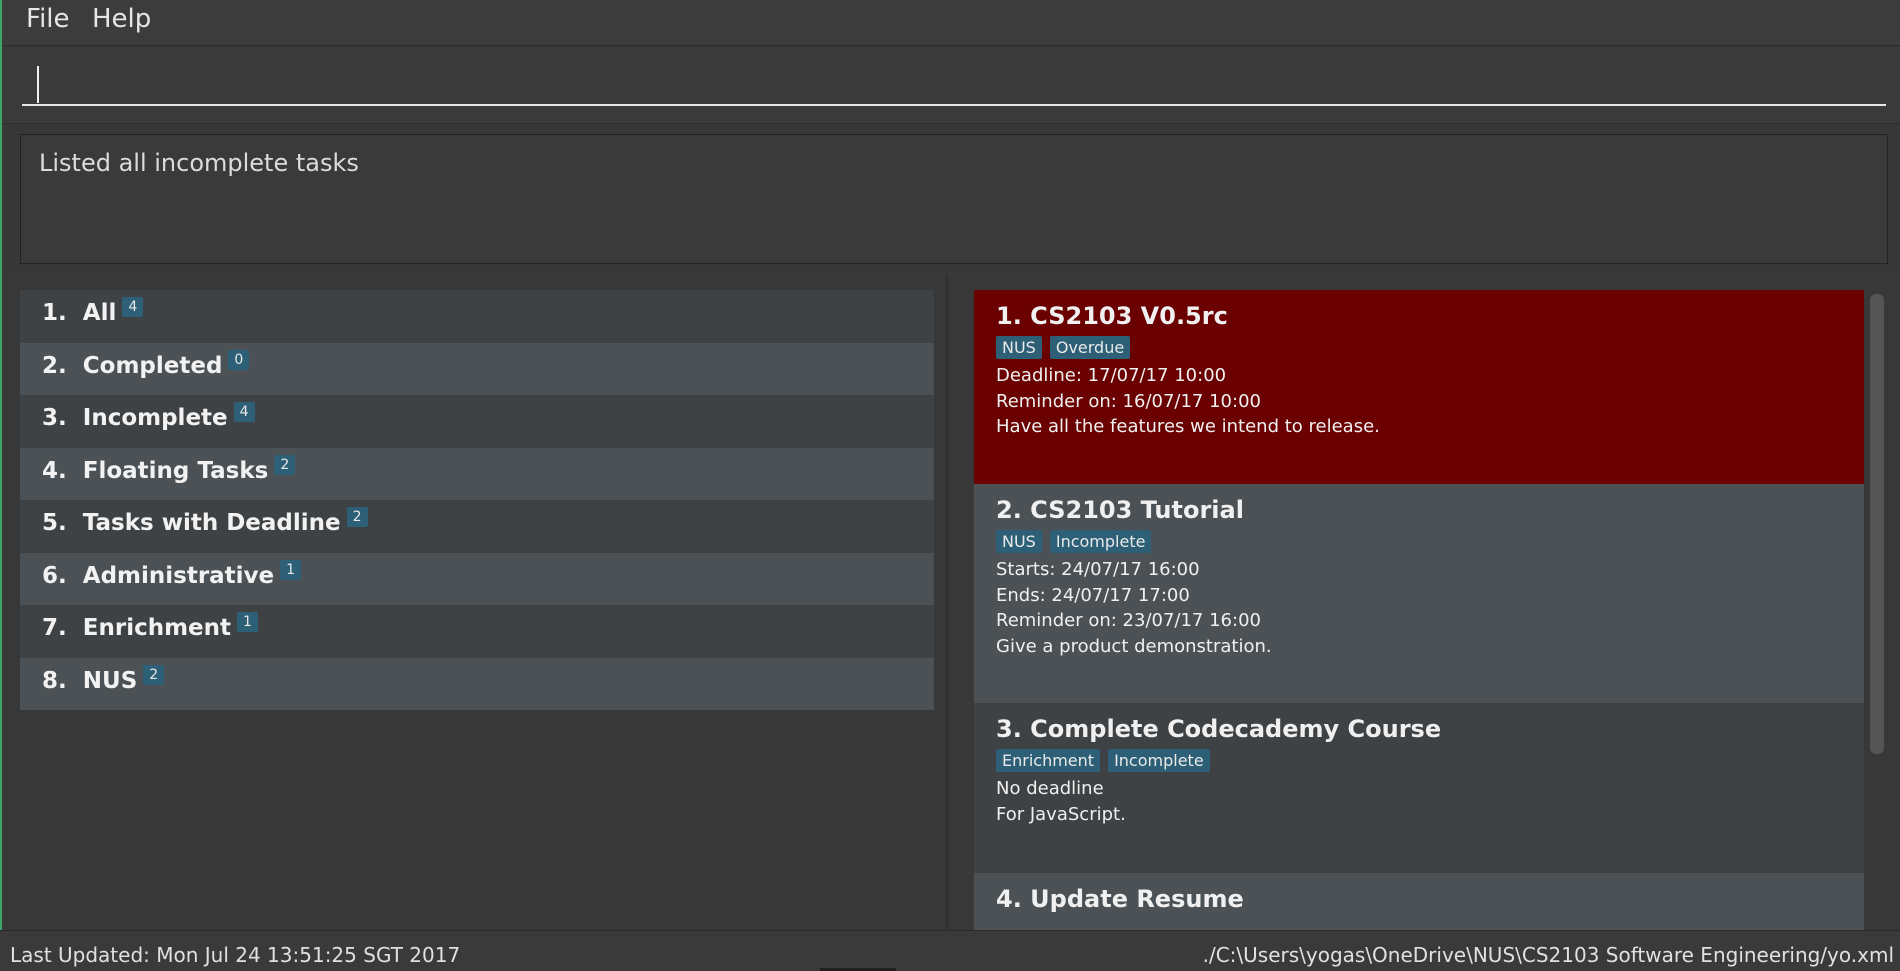 The height and width of the screenshot is (971, 1900). Describe the element at coordinates (477, 683) in the screenshot. I see `category-item-nus: 8. NUS 2` at that location.